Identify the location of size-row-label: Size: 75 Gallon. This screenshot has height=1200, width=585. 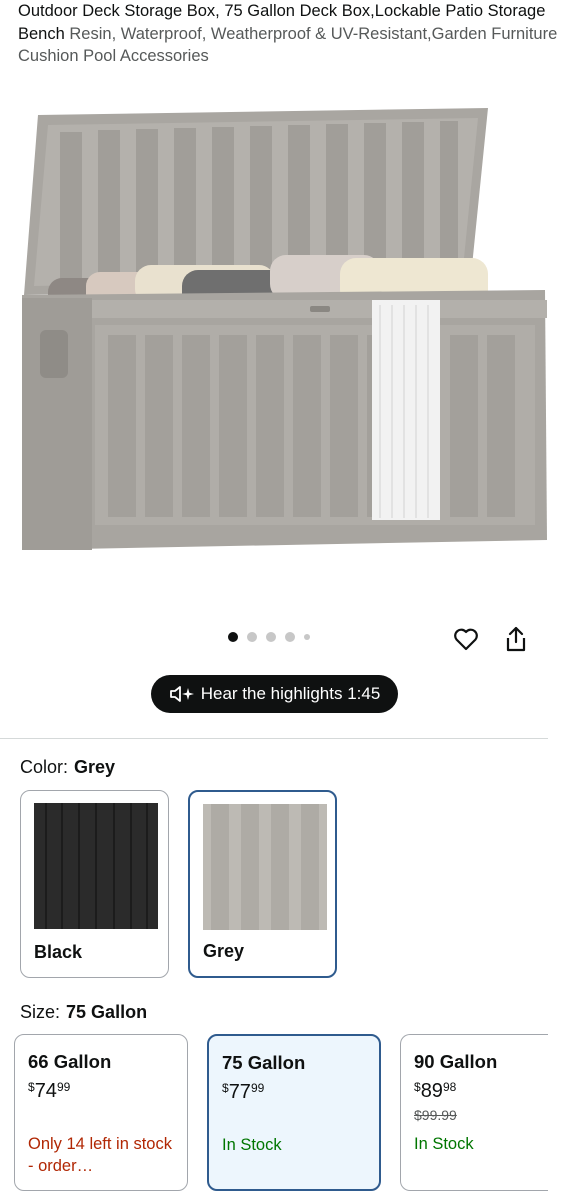
(83, 1012).